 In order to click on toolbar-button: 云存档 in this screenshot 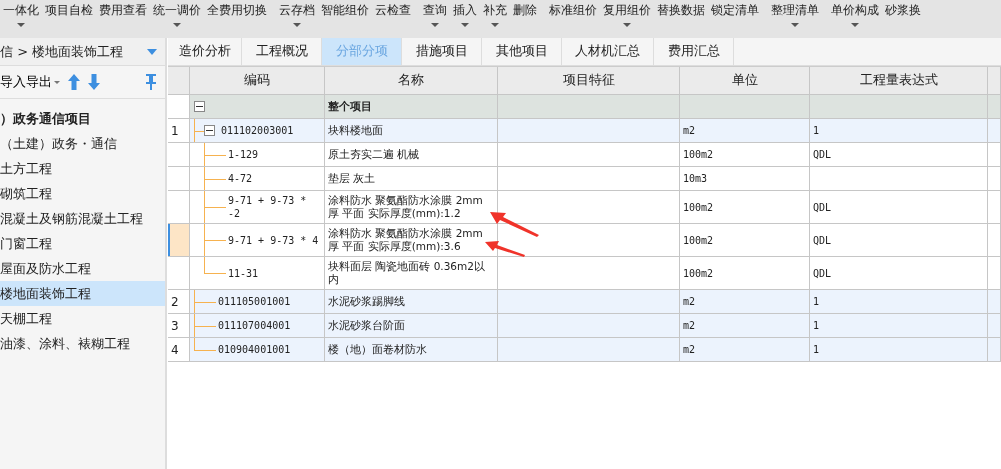, I will do `click(297, 16)`.